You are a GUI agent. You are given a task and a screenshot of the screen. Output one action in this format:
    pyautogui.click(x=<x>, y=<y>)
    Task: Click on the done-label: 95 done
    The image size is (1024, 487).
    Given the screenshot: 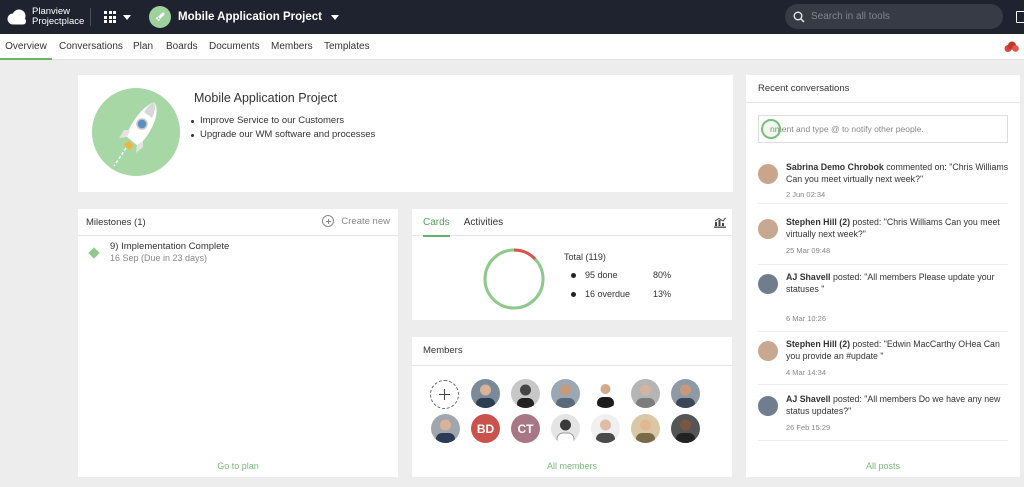 What is the action you would take?
    pyautogui.click(x=601, y=275)
    